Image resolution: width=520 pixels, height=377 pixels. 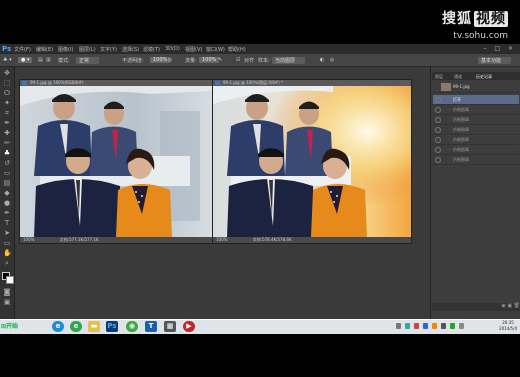 I want to click on gradient-tool-icon: ▤, so click(x=7, y=183).